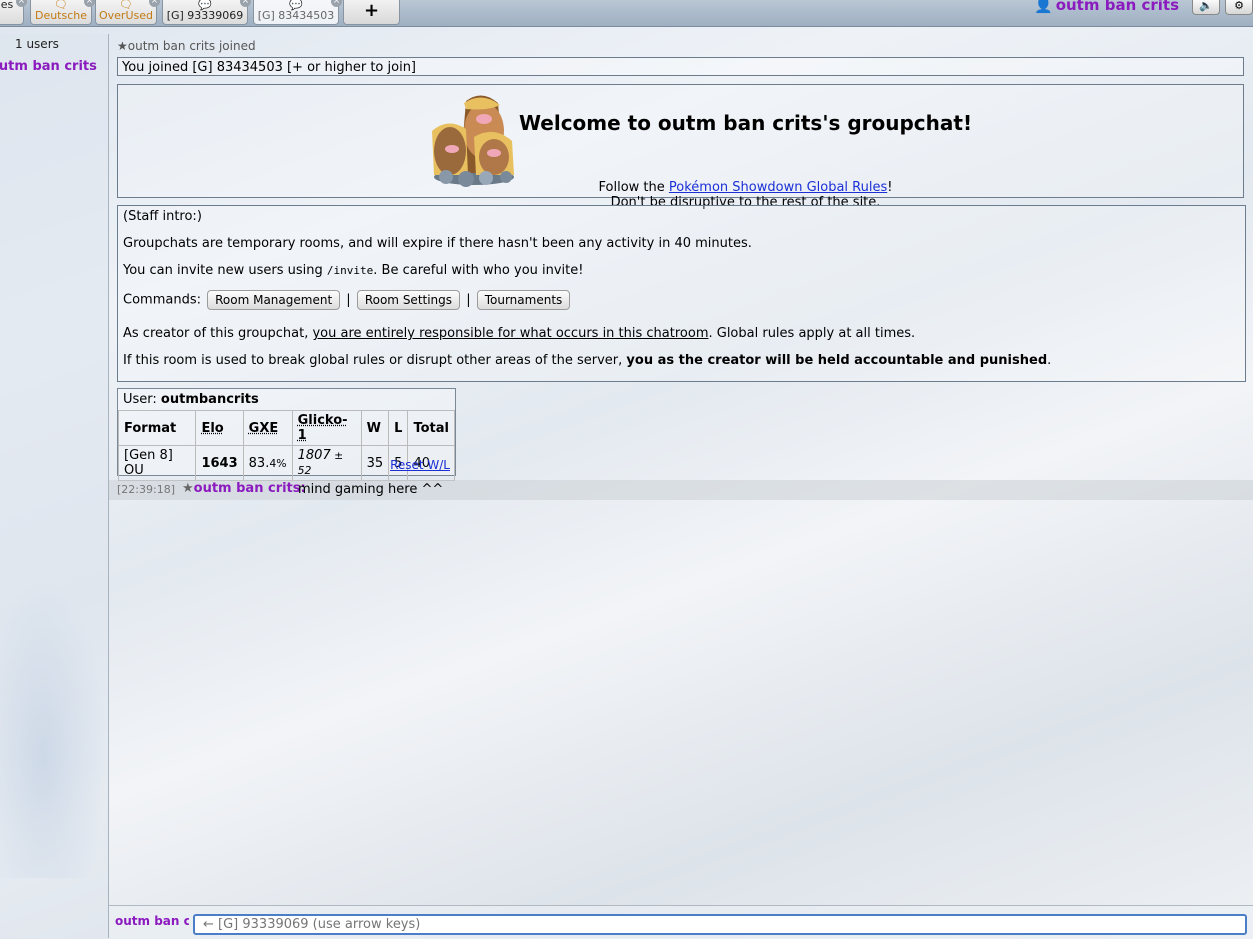 This screenshot has height=939, width=1253. I want to click on table-header-row: Format Elo GXE Glicko-1 W L Total, so click(286, 428).